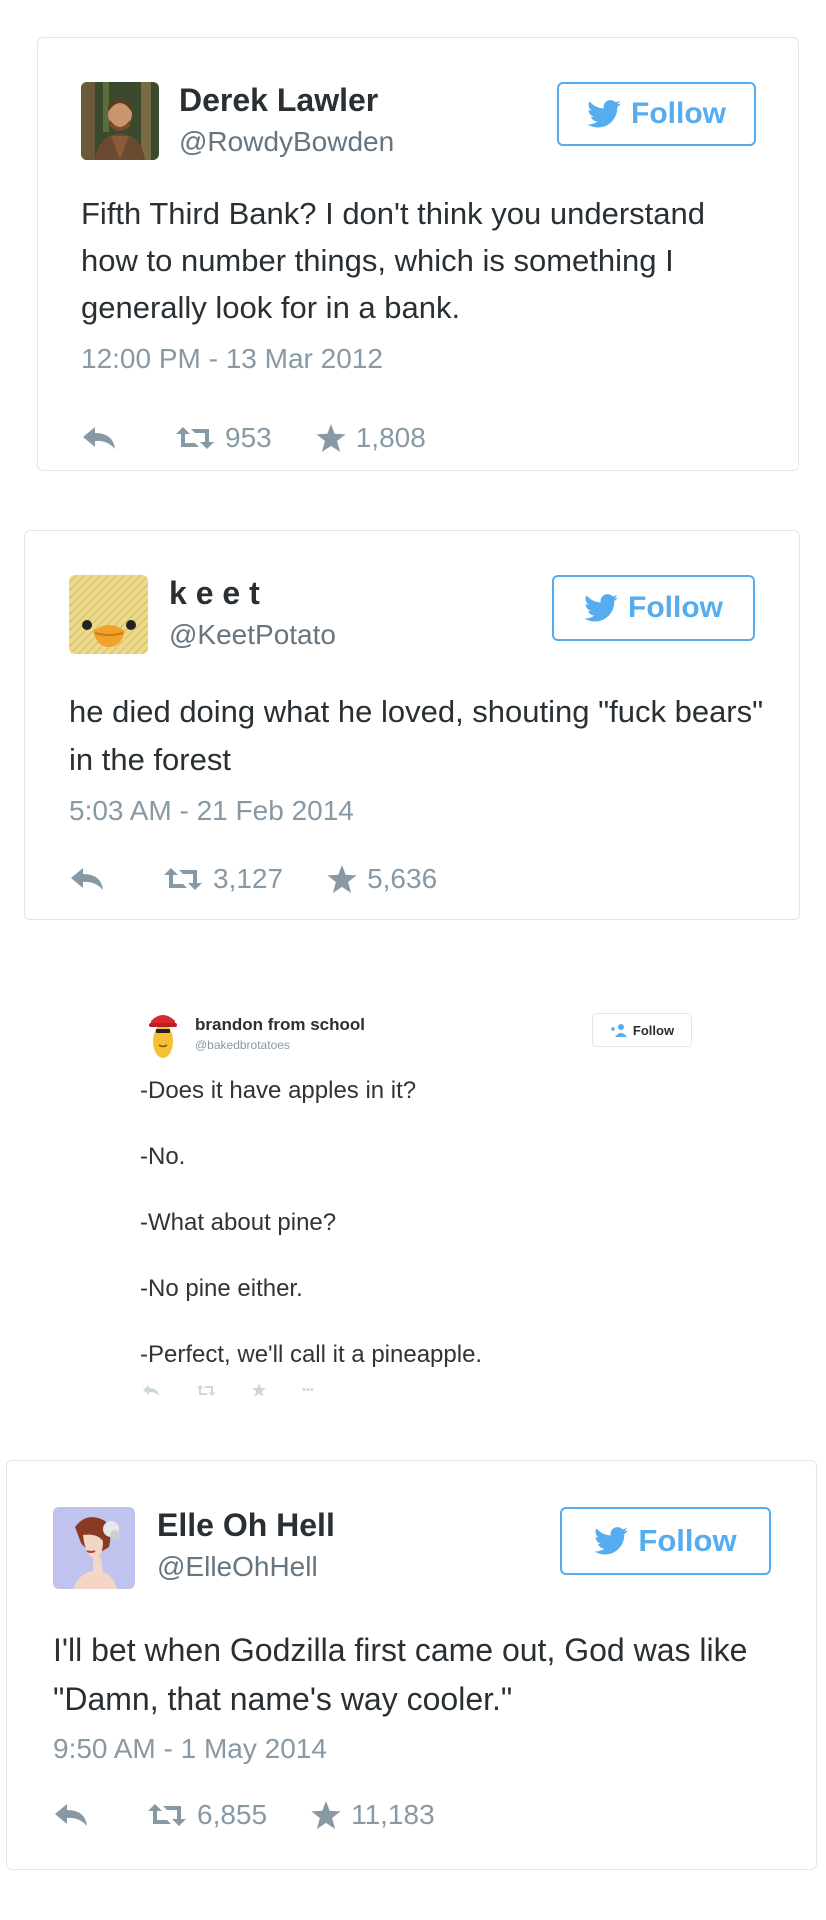 This screenshot has width=826, height=1920. I want to click on more-icon: •••, so click(308, 1390).